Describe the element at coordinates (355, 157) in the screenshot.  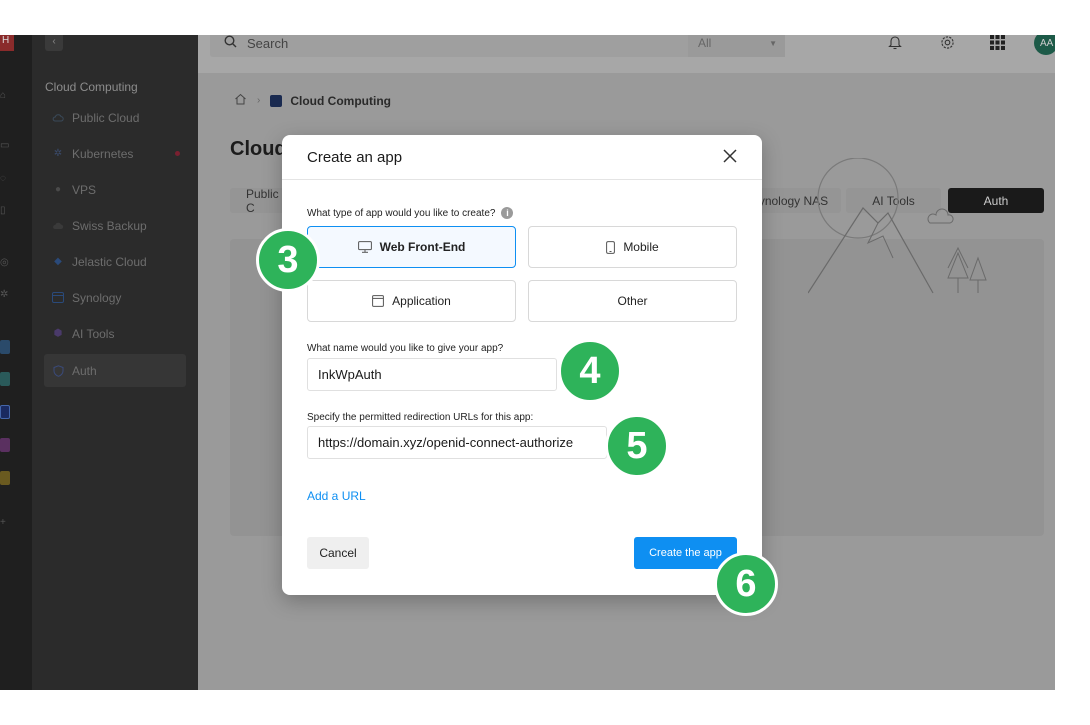
I see `dialog-title: Create an app` at that location.